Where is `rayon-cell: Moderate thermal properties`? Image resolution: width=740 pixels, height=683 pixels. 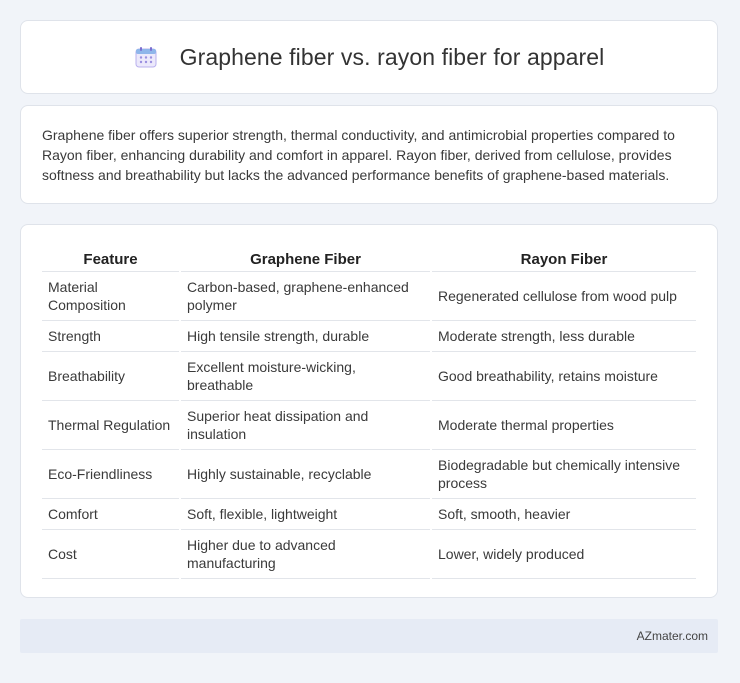 rayon-cell: Moderate thermal properties is located at coordinates (564, 425).